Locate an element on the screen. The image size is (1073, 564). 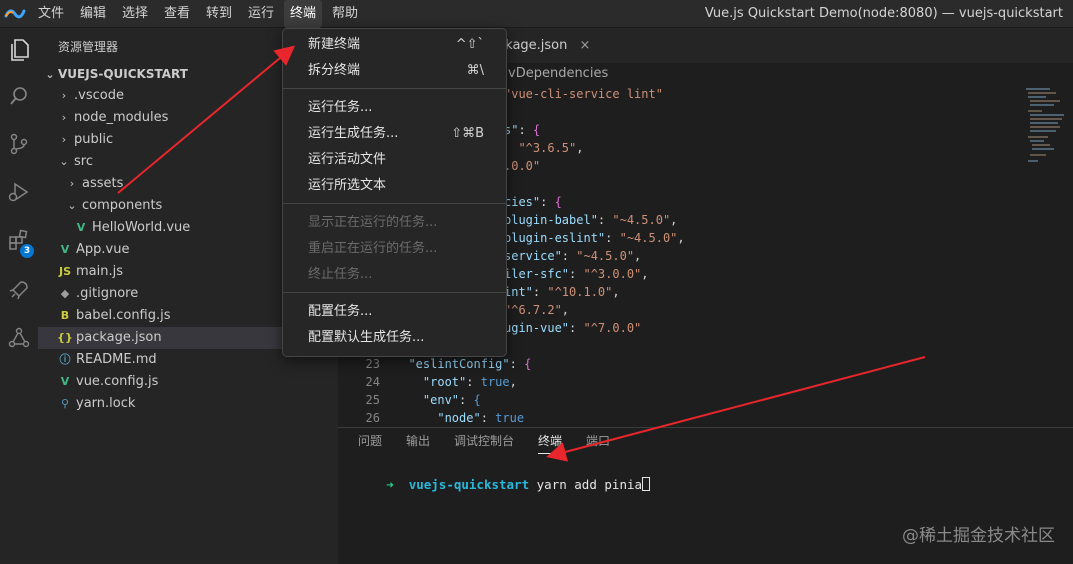
vue-file-icon: V is located at coordinates (81, 227).